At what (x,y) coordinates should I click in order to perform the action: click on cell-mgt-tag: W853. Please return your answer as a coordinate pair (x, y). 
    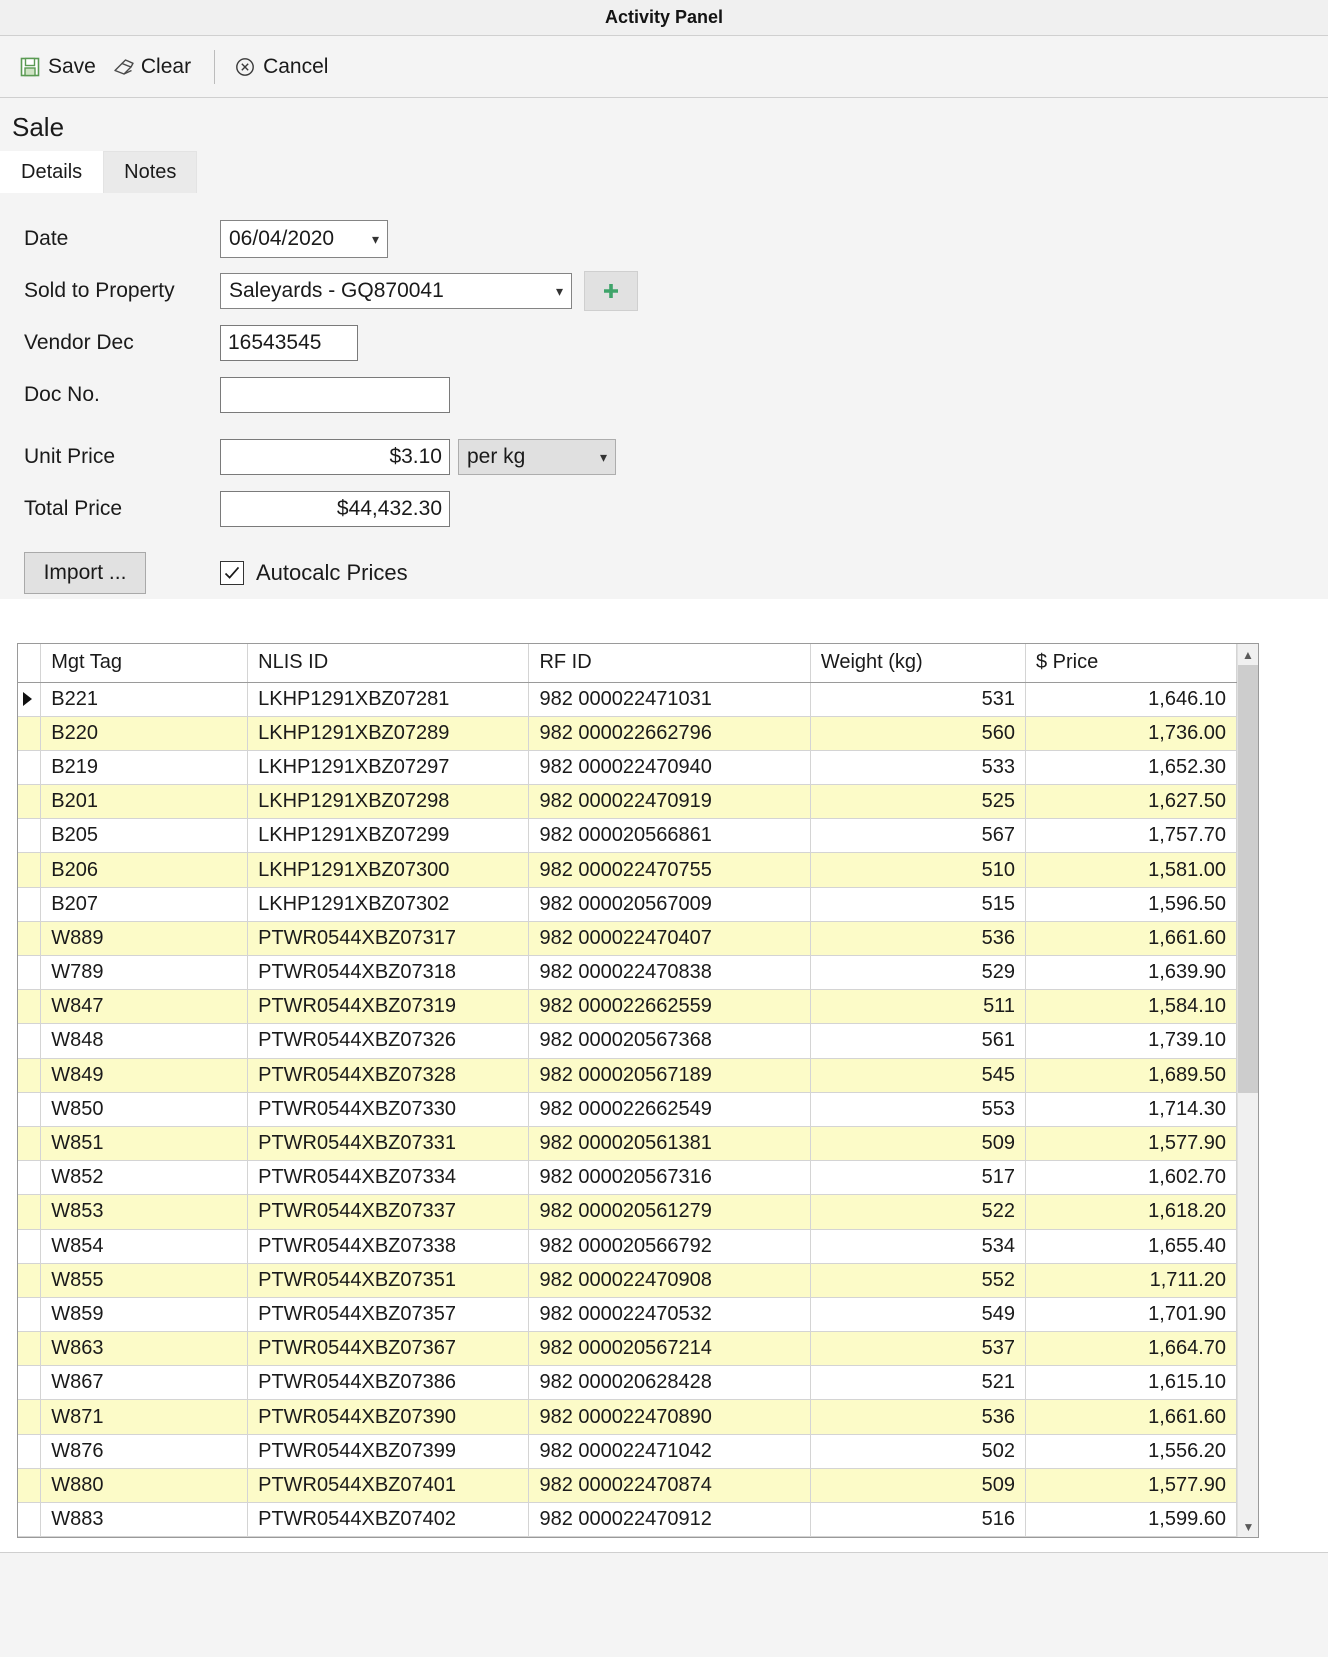
    Looking at the image, I should click on (144, 1212).